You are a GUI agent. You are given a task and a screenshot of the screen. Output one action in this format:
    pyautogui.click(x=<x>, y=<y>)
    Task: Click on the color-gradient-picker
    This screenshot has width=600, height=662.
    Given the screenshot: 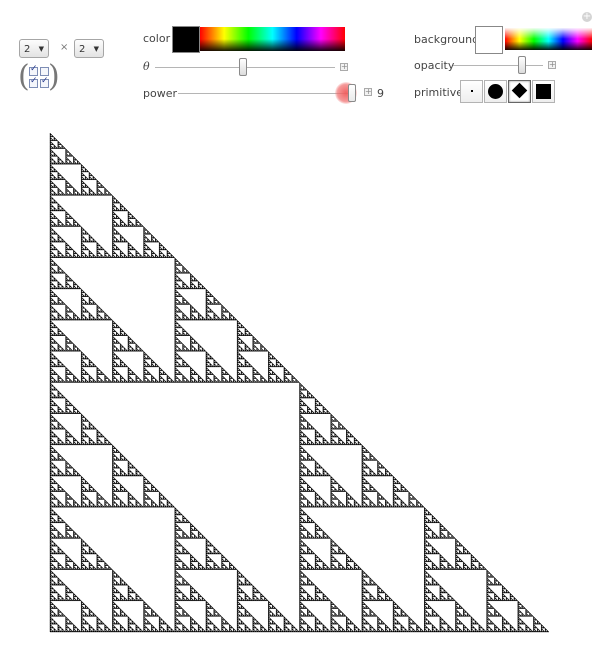 What is the action you would take?
    pyautogui.click(x=272, y=39)
    